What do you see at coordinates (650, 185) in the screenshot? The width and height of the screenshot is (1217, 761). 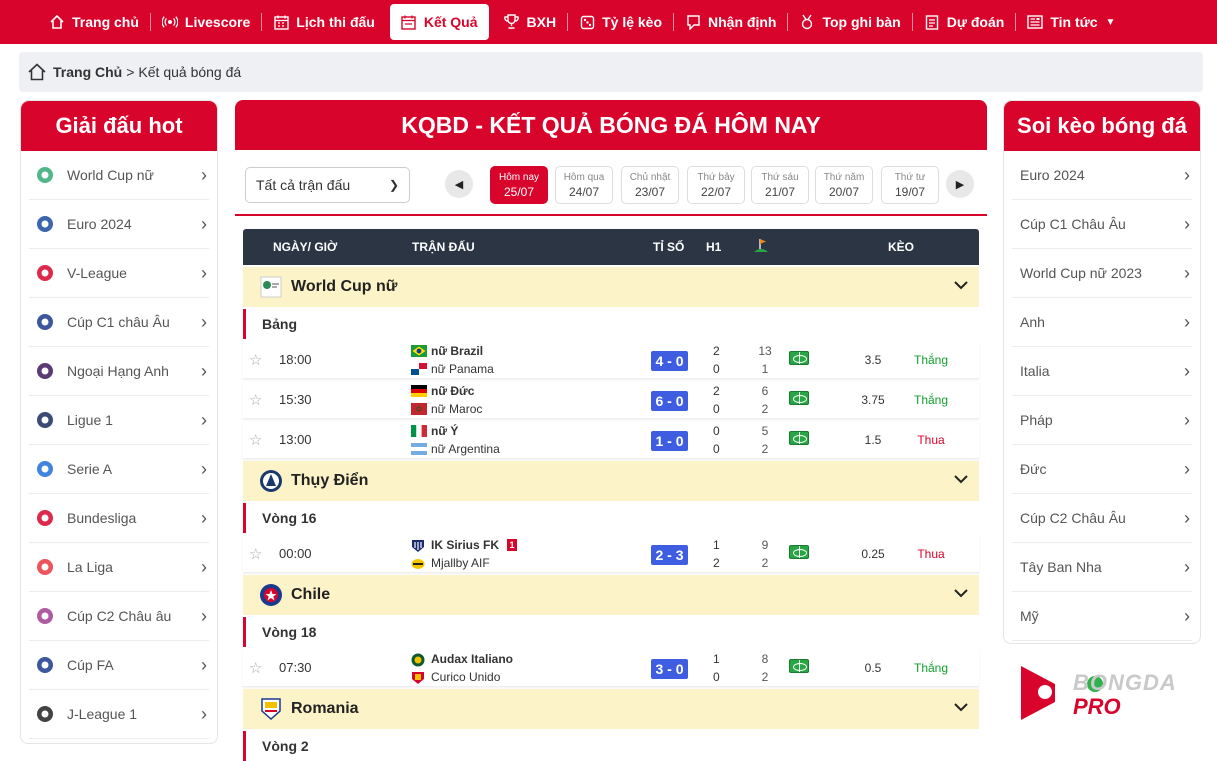 I see `date-tab: Chủ nhật 23/07` at bounding box center [650, 185].